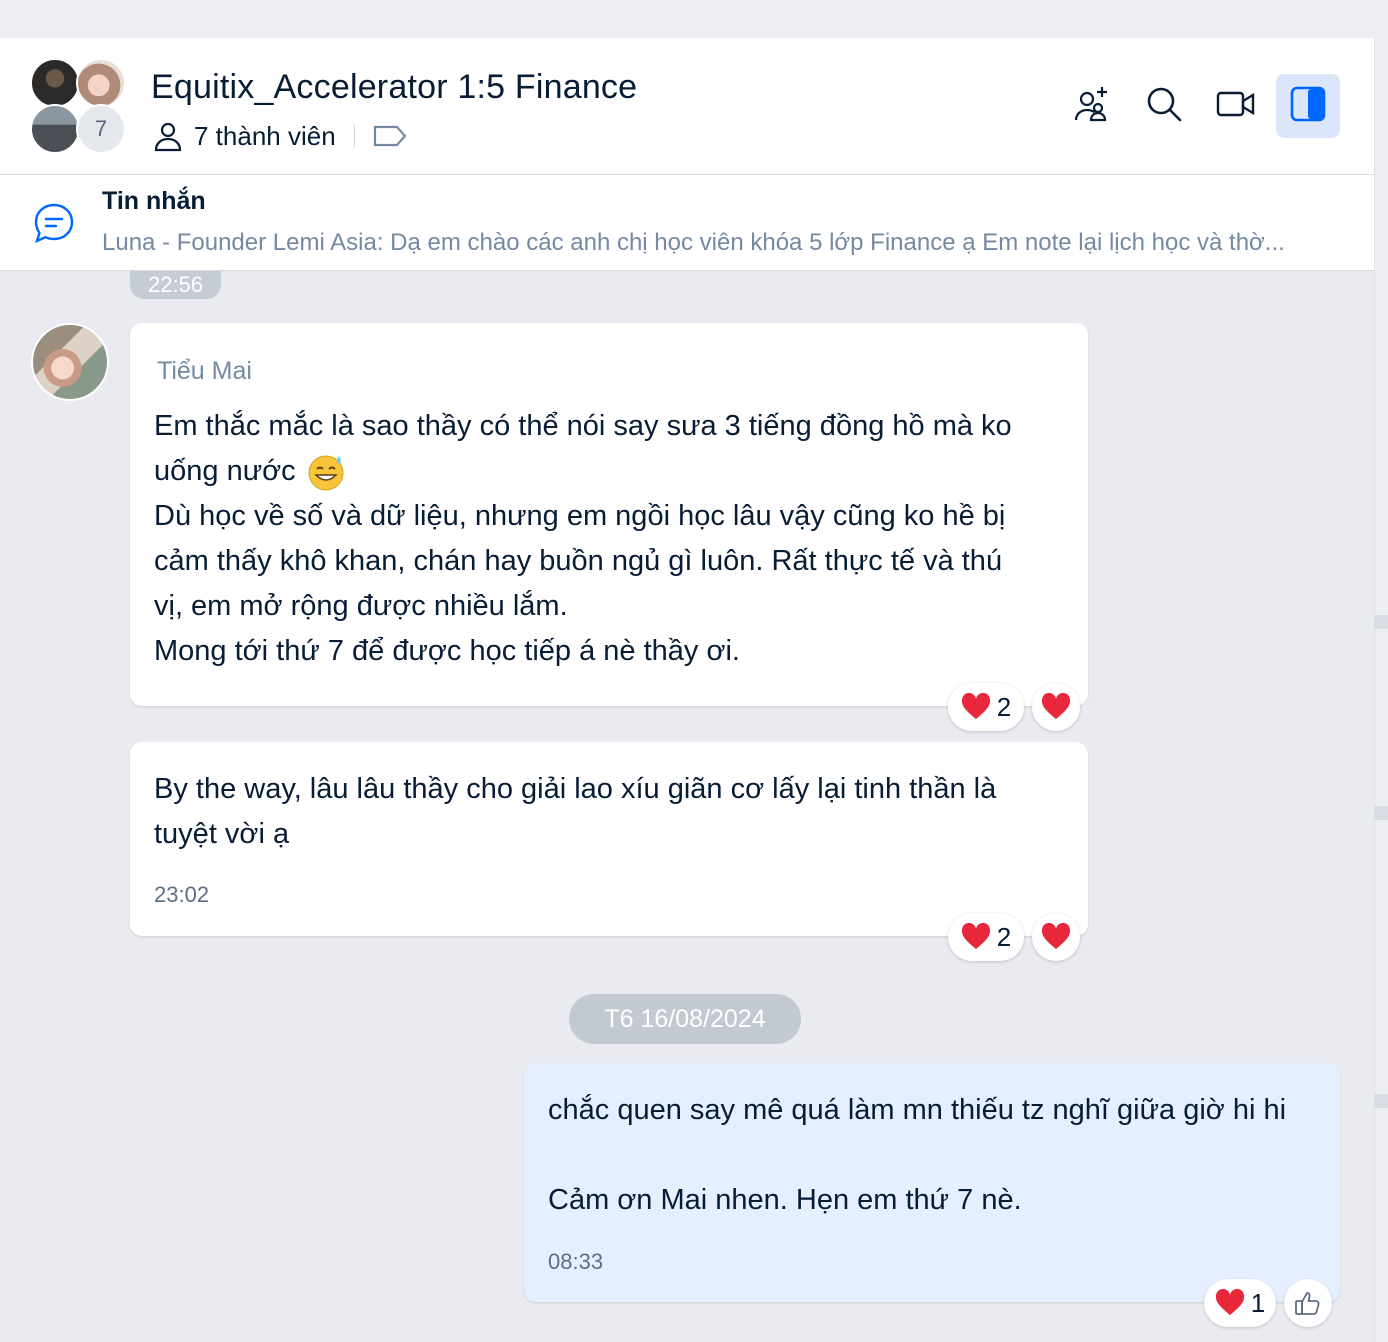 Image resolution: width=1388 pixels, height=1342 pixels. What do you see at coordinates (175, 285) in the screenshot?
I see `previous-message-time: 22:56` at bounding box center [175, 285].